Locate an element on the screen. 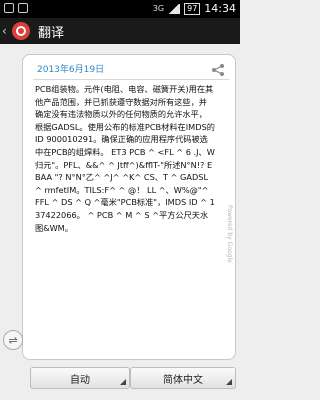 The width and height of the screenshot is (320, 400). date-label: 2013年6月19日 is located at coordinates (71, 70).